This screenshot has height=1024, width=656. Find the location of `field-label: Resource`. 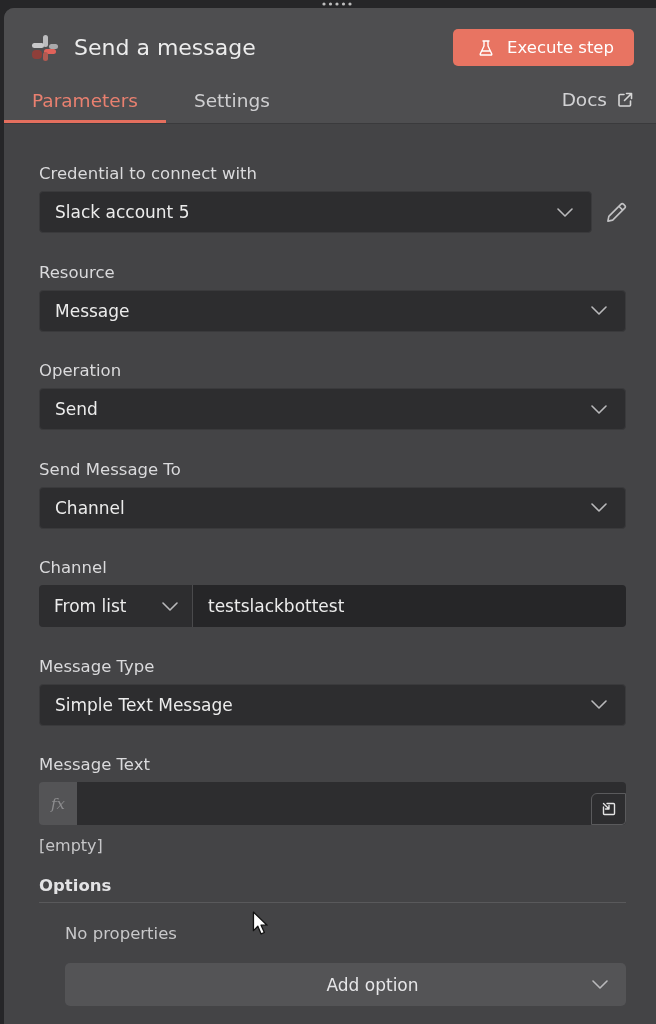

field-label: Resource is located at coordinates (77, 272).